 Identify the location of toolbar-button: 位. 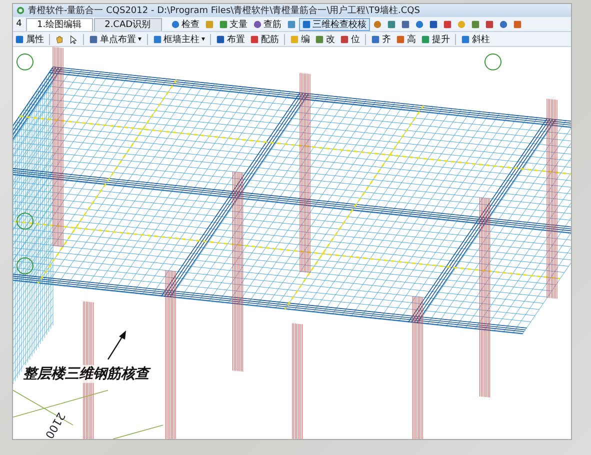
(350, 39).